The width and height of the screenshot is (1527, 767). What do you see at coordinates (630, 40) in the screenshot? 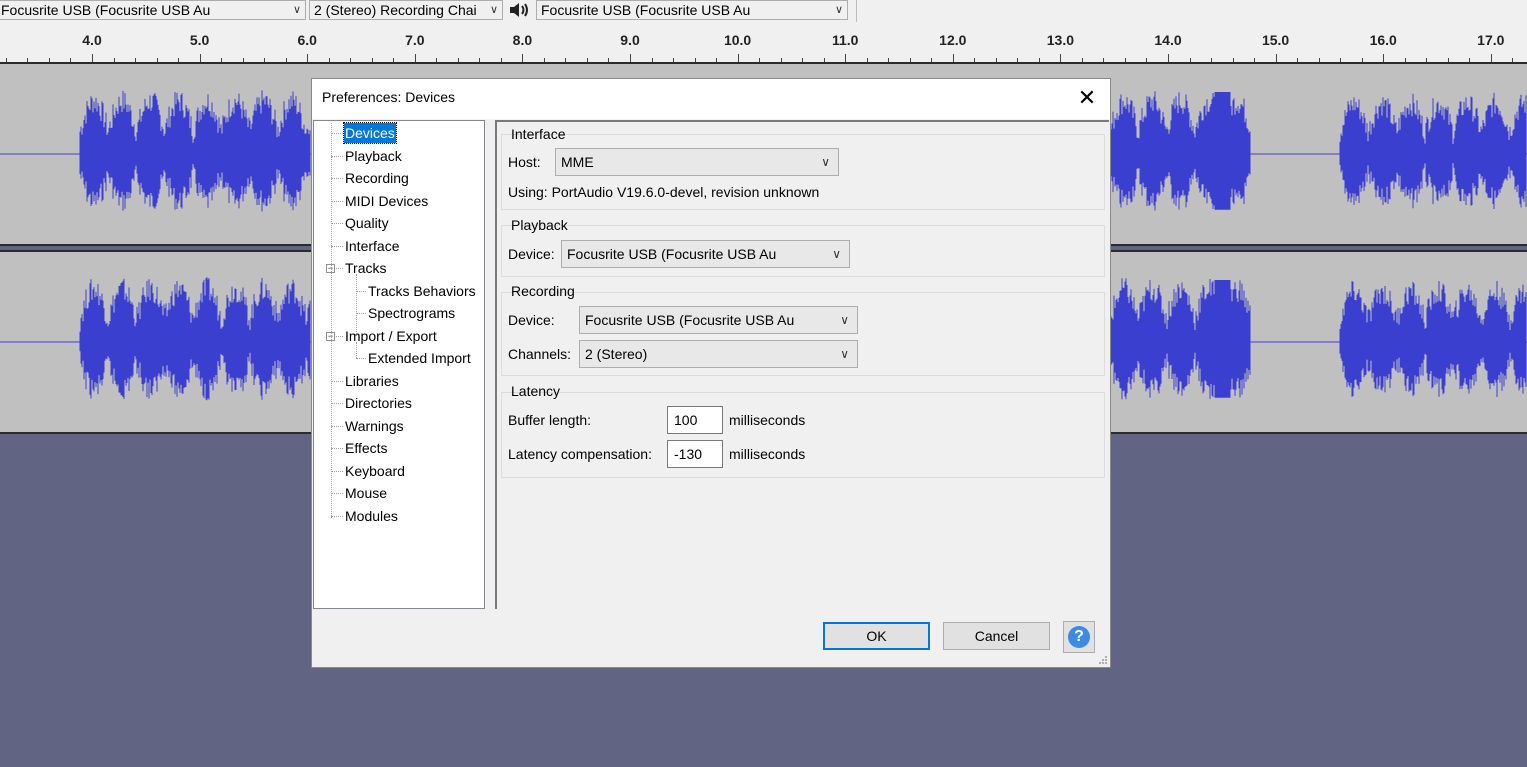
I see `ruler-label: 9.0` at bounding box center [630, 40].